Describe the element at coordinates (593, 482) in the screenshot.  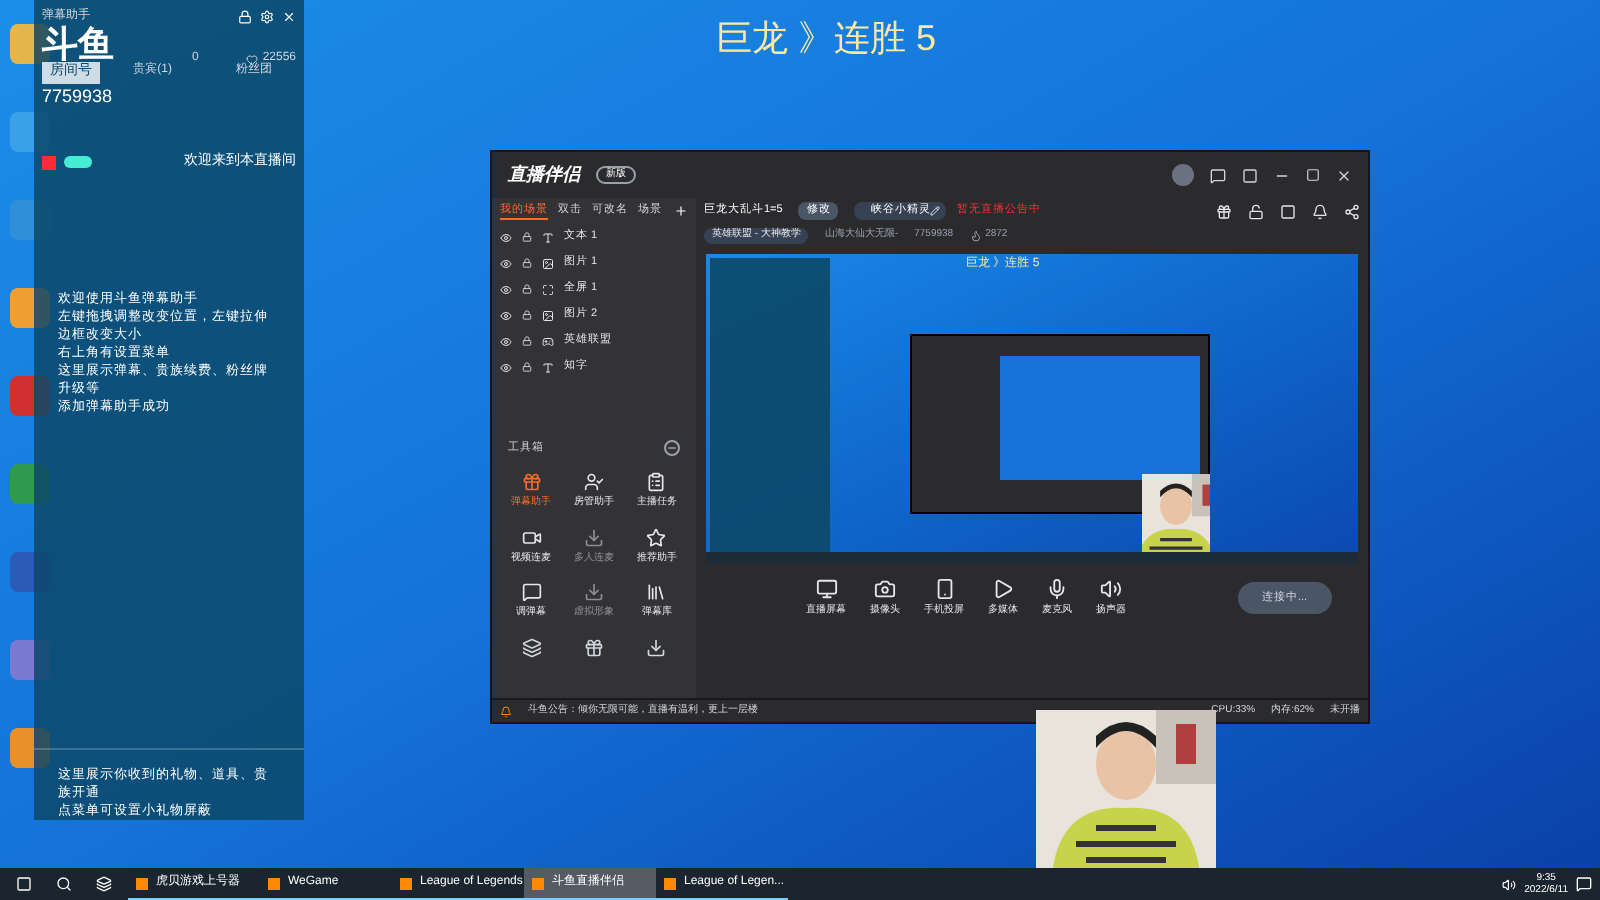
I see `user-check-icon` at that location.